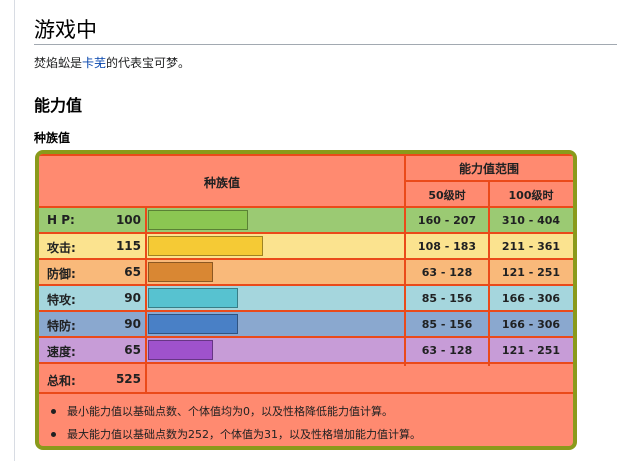 The width and height of the screenshot is (617, 461). I want to click on header-stat-range: 能力值范围, so click(488, 169).